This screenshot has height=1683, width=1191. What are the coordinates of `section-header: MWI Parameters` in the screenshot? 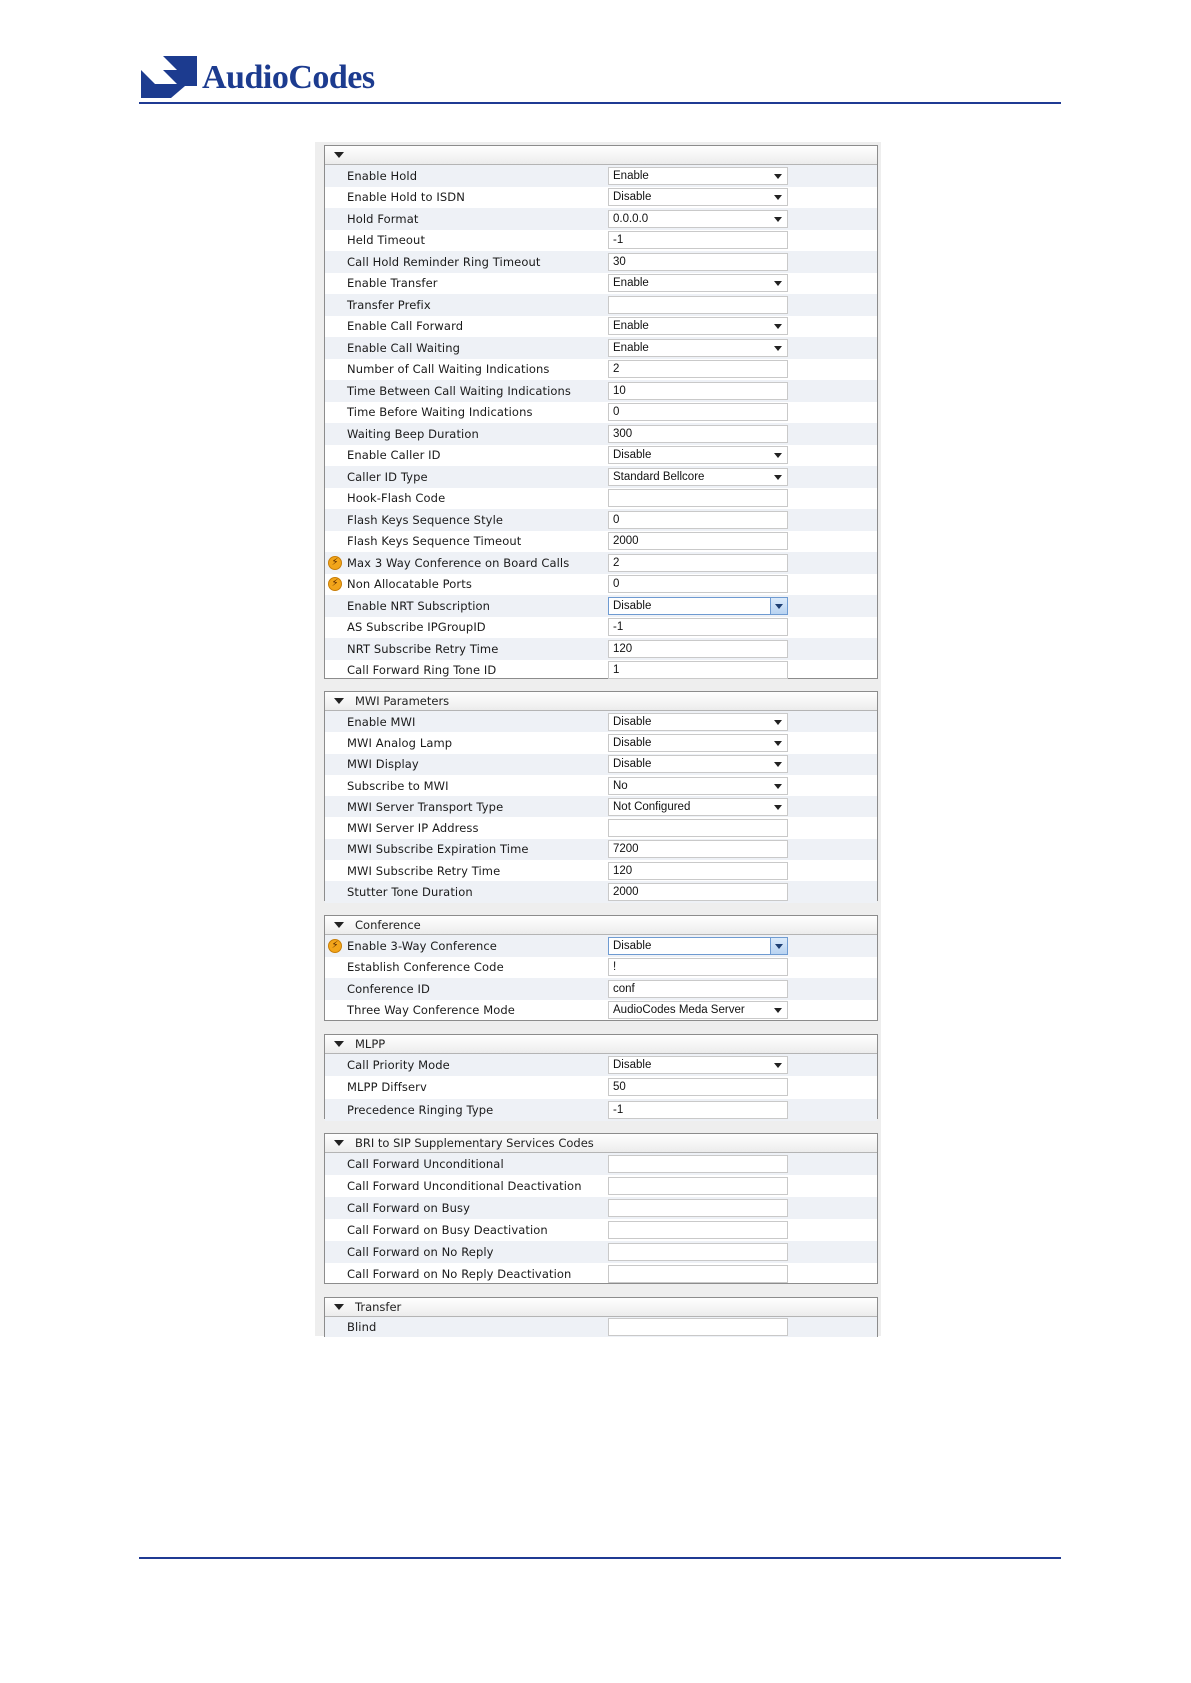 It's located at (601, 701).